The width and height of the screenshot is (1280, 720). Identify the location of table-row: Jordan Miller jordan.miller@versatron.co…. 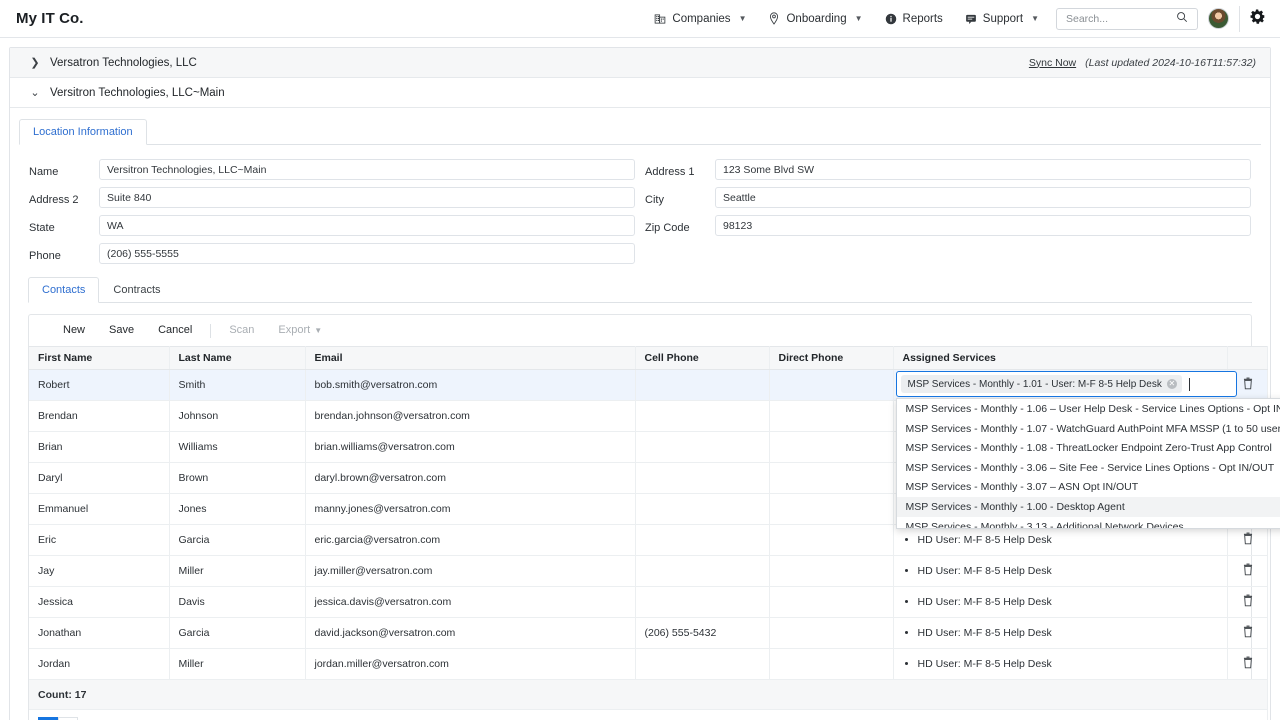
(648, 664).